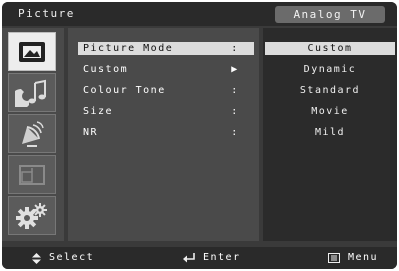  I want to click on option-mild: Mild, so click(330, 132).